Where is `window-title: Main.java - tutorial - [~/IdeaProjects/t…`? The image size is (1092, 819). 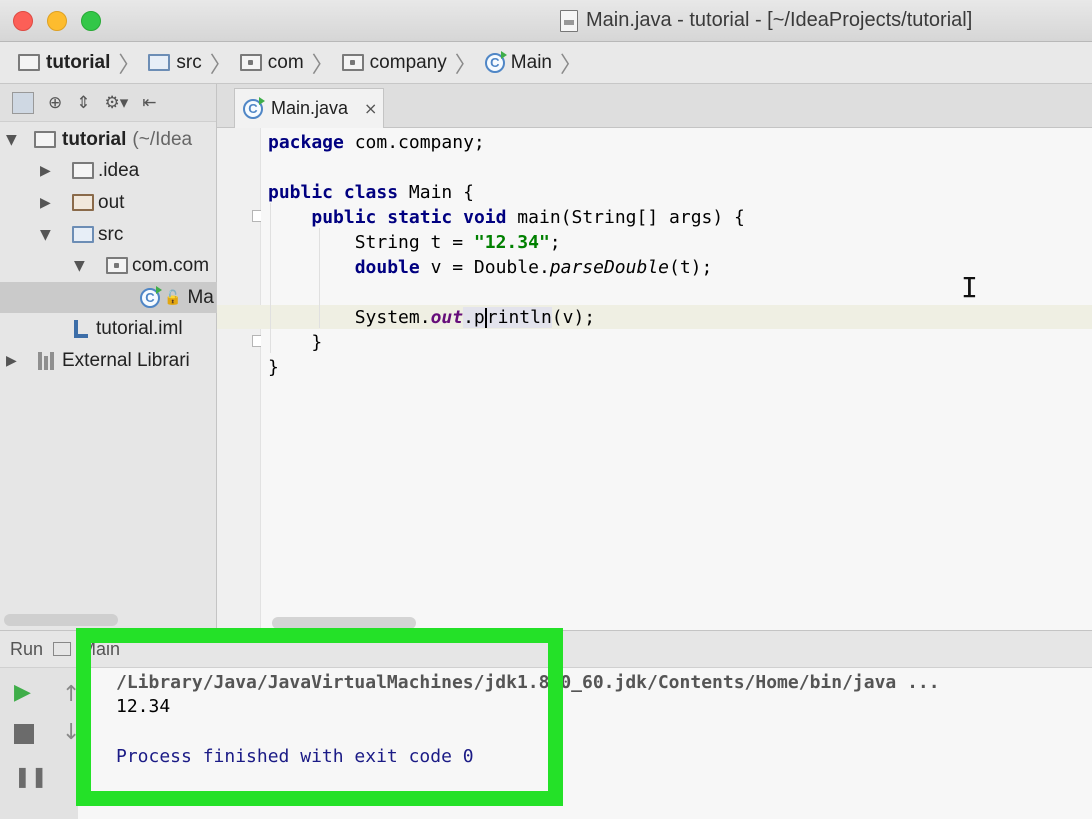 window-title: Main.java - tutorial - [~/IdeaProjects/t… is located at coordinates (779, 20).